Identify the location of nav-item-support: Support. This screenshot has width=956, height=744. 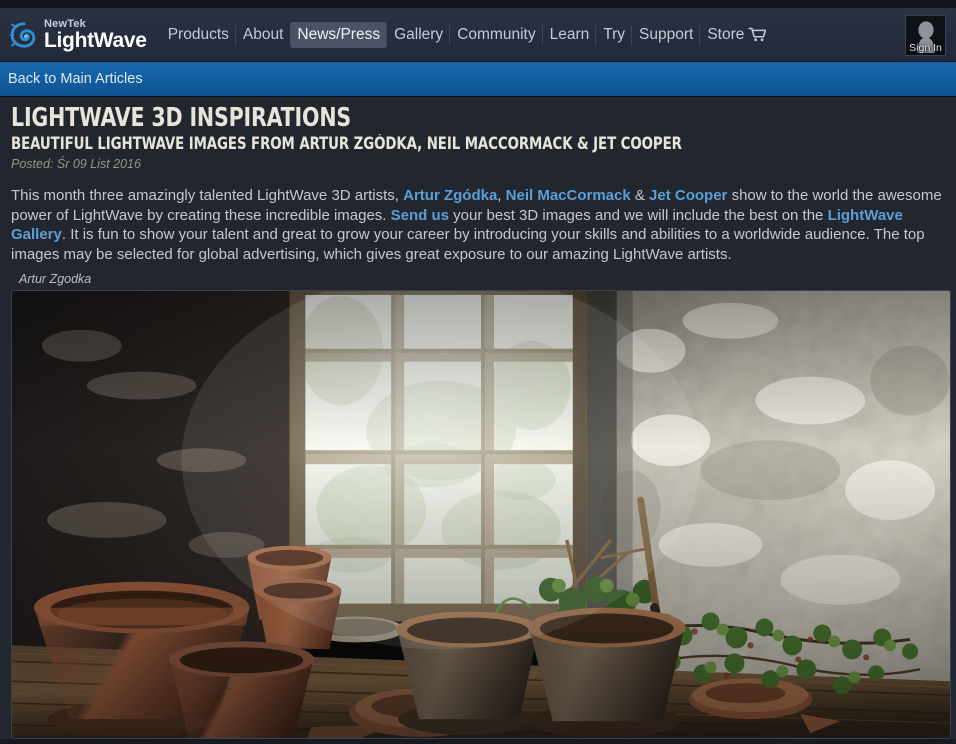
(665, 35).